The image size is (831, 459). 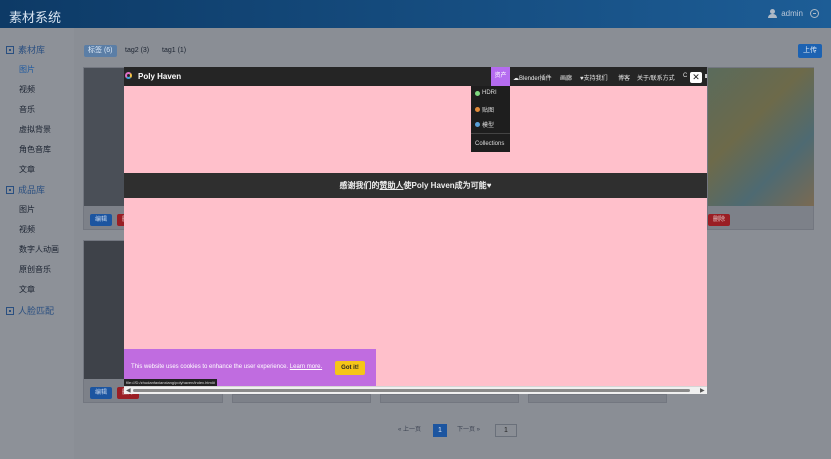 What do you see at coordinates (566, 77) in the screenshot?
I see `nav-gallery: 画廊` at bounding box center [566, 77].